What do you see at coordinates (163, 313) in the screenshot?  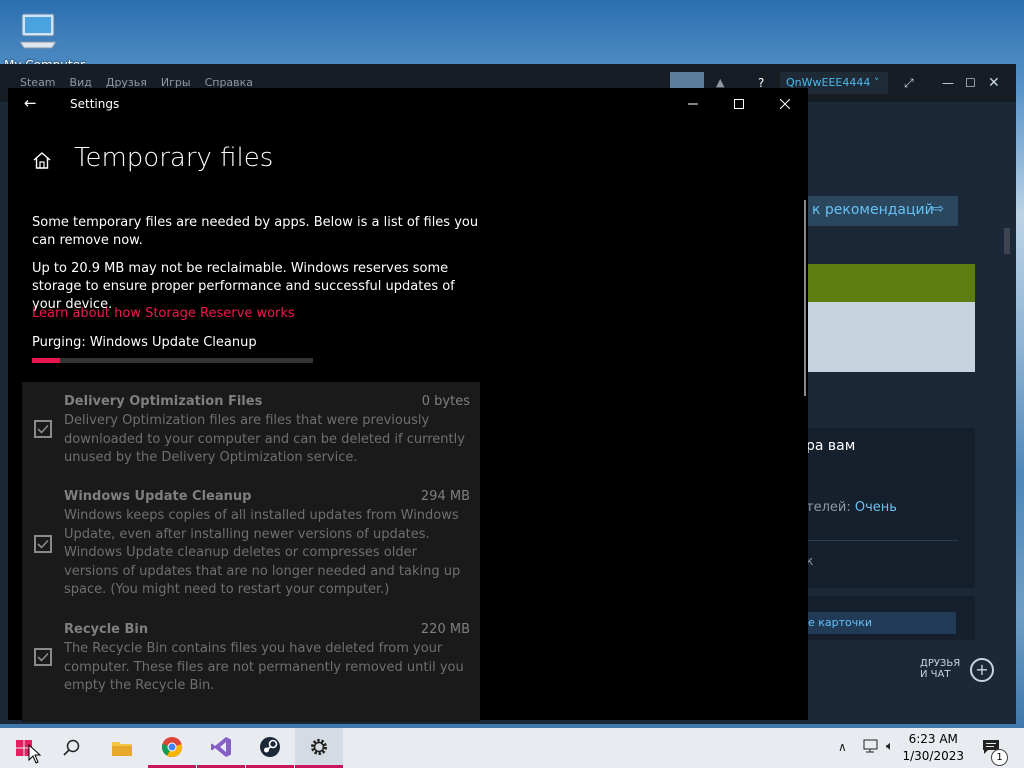 I see `storage-reserve-link: Learn about how Storage Reserve works` at bounding box center [163, 313].